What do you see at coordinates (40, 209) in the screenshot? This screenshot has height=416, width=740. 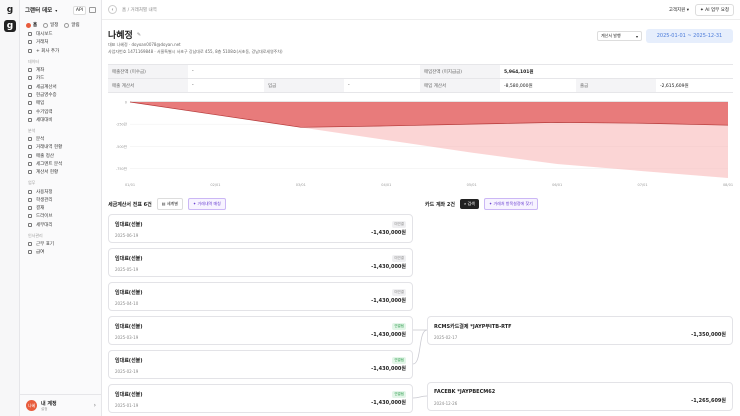 I see `sidebar-item-label: 결재` at bounding box center [40, 209].